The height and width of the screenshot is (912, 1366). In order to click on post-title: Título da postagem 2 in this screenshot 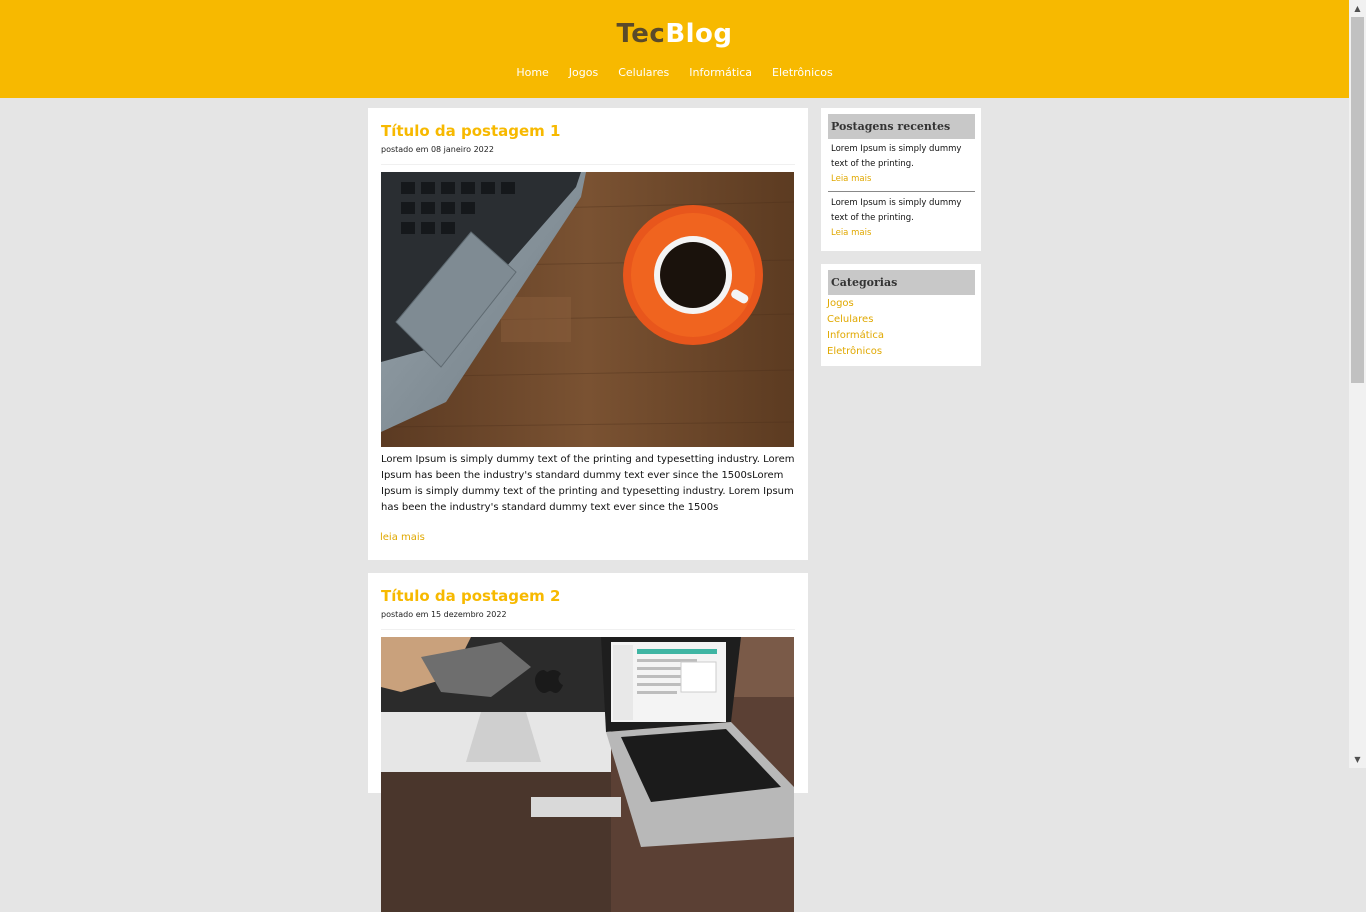, I will do `click(470, 596)`.